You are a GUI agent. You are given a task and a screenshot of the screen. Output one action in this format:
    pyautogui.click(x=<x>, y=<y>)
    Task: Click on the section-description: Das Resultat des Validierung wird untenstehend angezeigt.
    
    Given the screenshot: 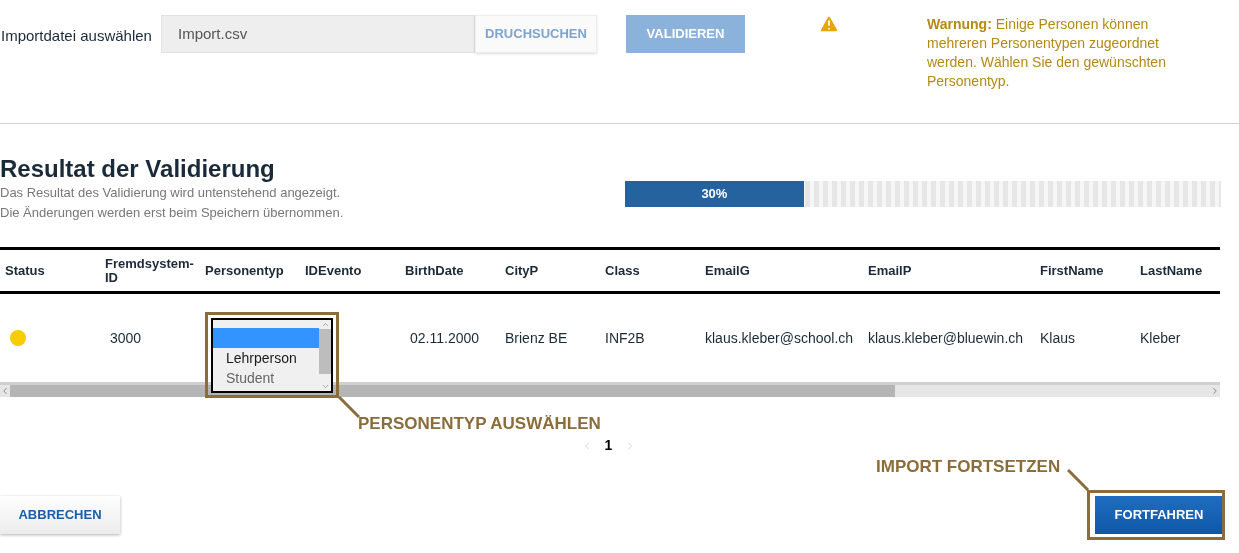 What is the action you would take?
    pyautogui.click(x=171, y=193)
    